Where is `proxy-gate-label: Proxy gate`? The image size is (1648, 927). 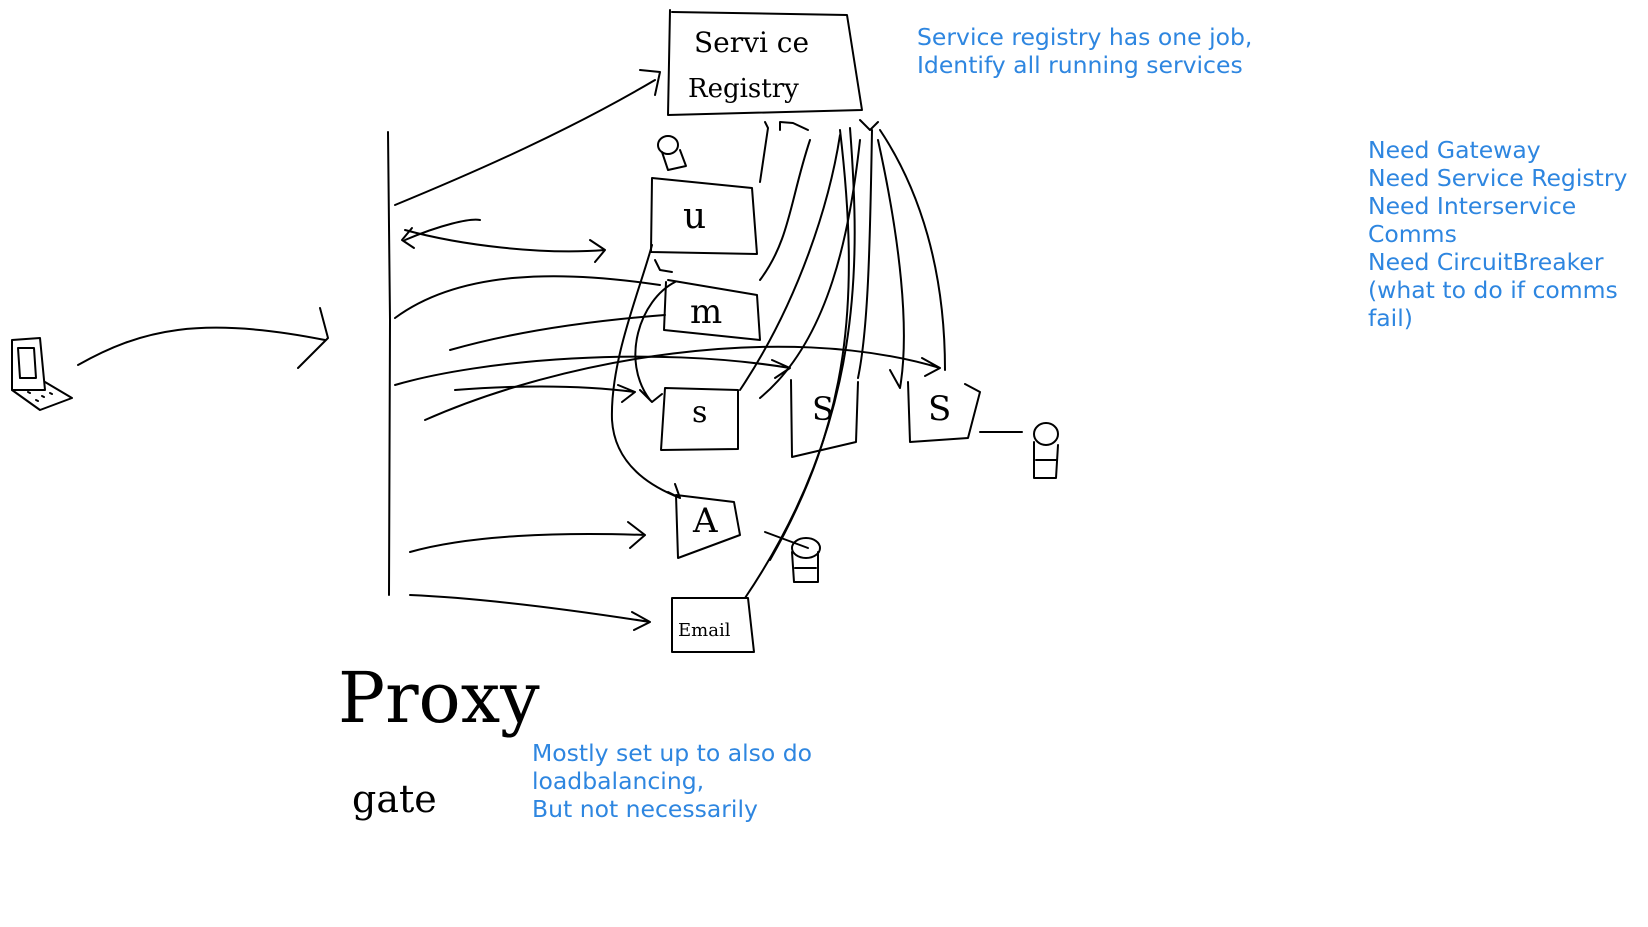 proxy-gate-label: Proxy gate is located at coordinates (439, 739).